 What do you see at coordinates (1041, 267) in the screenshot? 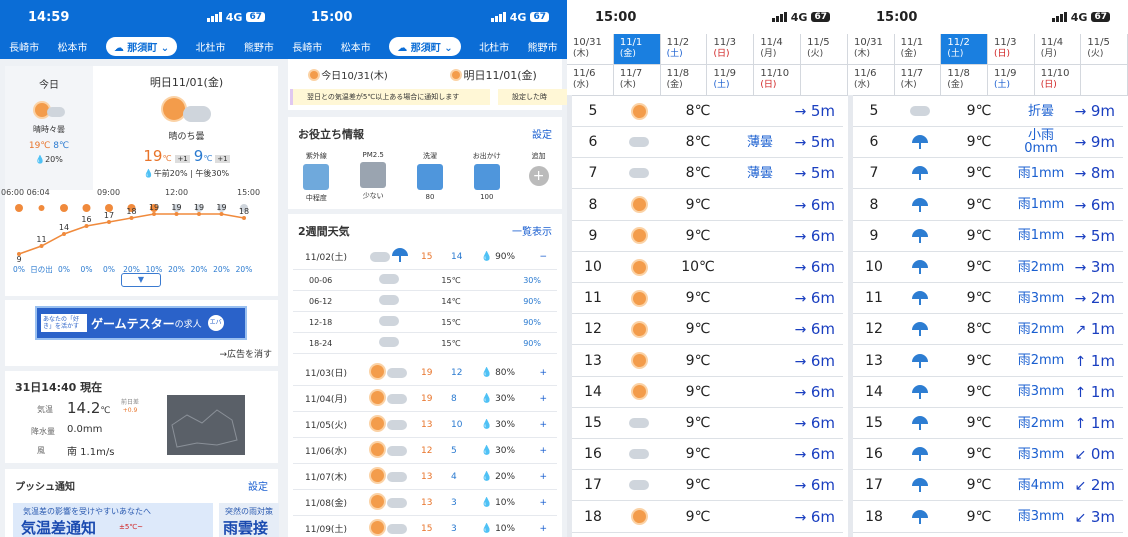
I see `hour-weather: 雨2mm` at bounding box center [1041, 267].